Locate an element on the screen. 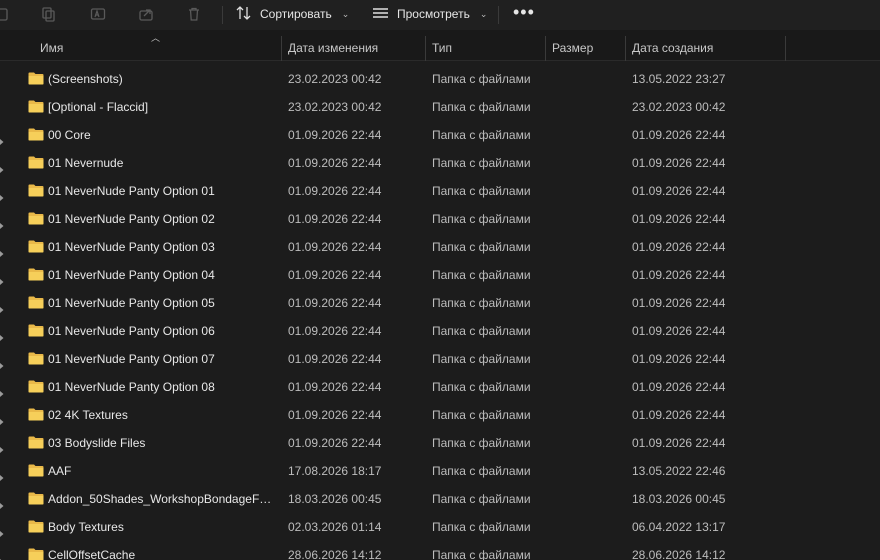  column-modified: Дата изменения is located at coordinates (353, 45).